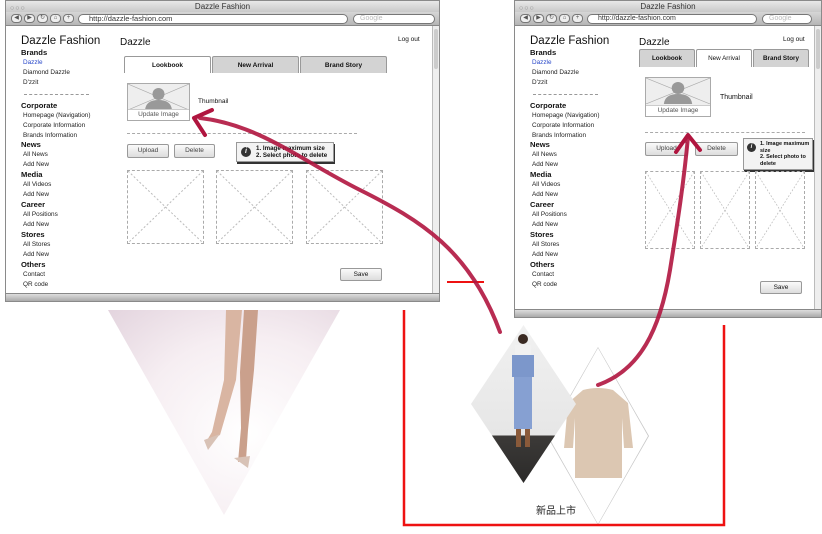 The image size is (822, 534). What do you see at coordinates (158, 97) in the screenshot?
I see `person-placeholder-icon` at bounding box center [158, 97].